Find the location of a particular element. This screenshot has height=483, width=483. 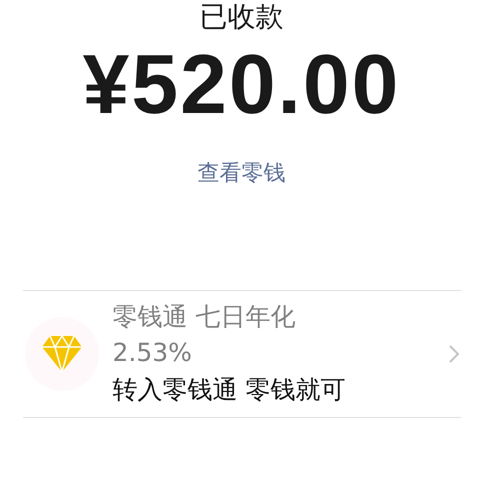

chevron-right-icon is located at coordinates (453, 354).